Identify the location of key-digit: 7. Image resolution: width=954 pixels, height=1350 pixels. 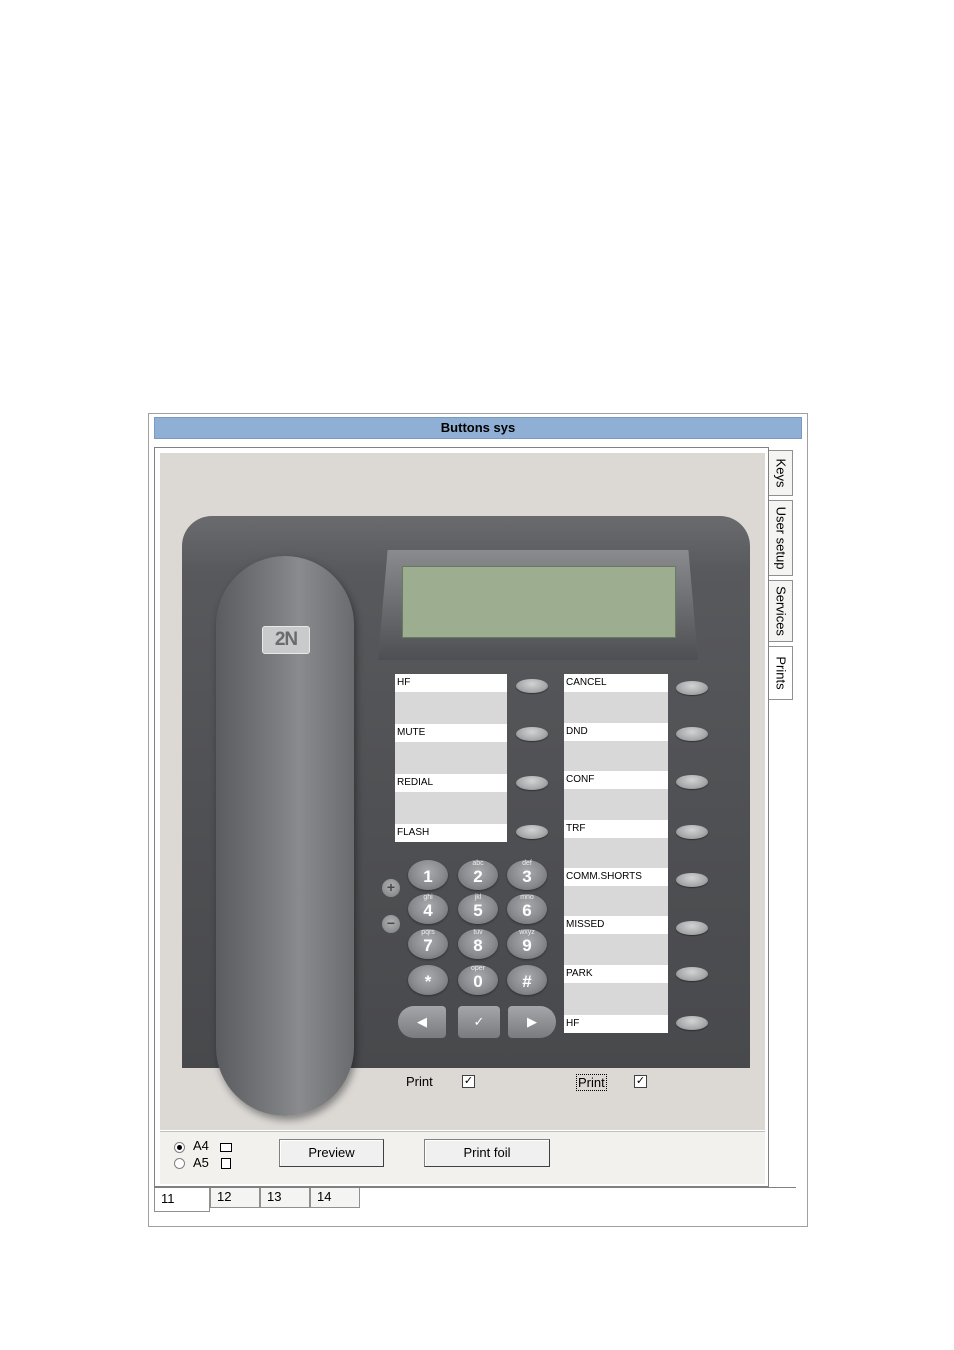
(428, 945).